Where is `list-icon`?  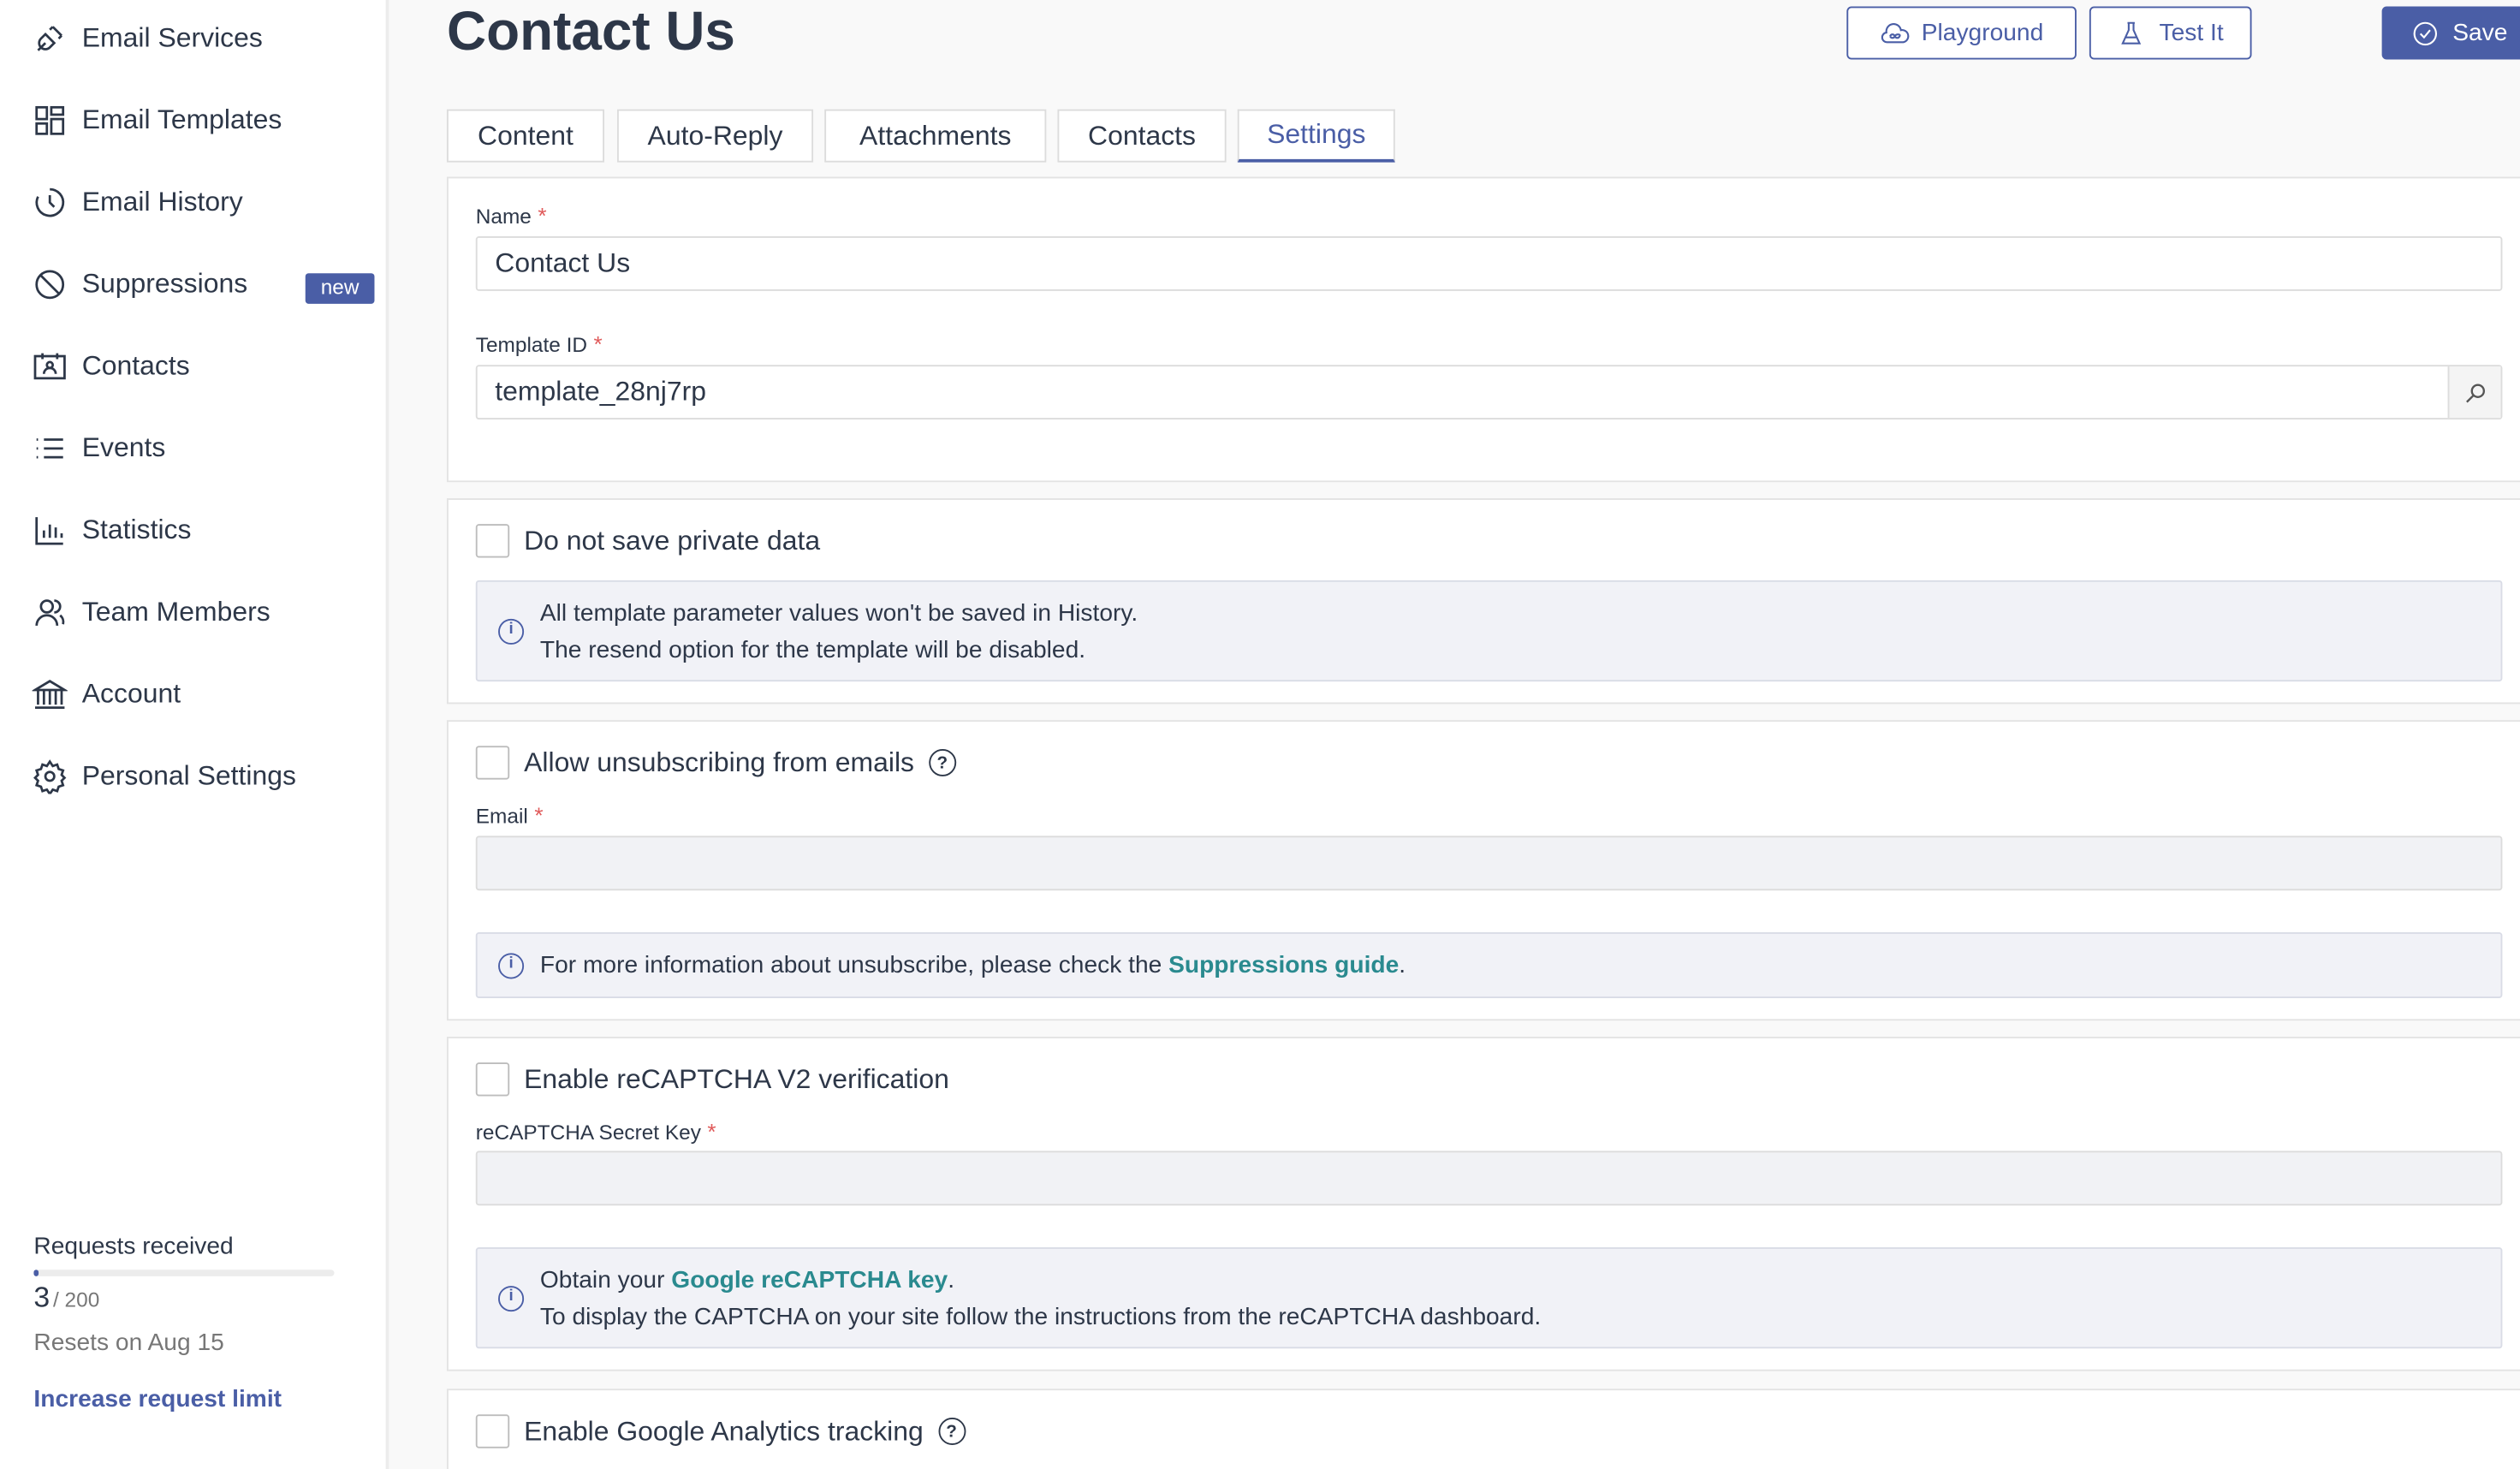 list-icon is located at coordinates (49, 448).